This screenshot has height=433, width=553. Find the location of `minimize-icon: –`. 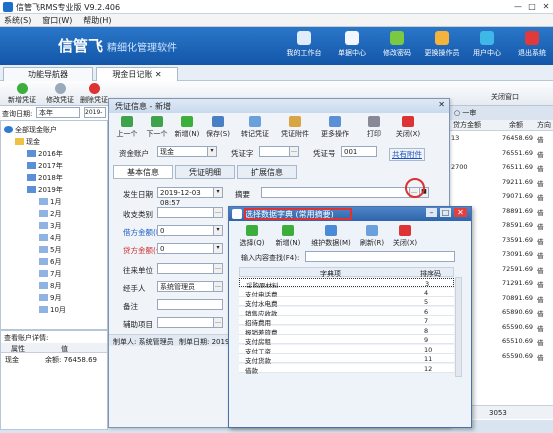

minimize-icon: – is located at coordinates (431, 212).